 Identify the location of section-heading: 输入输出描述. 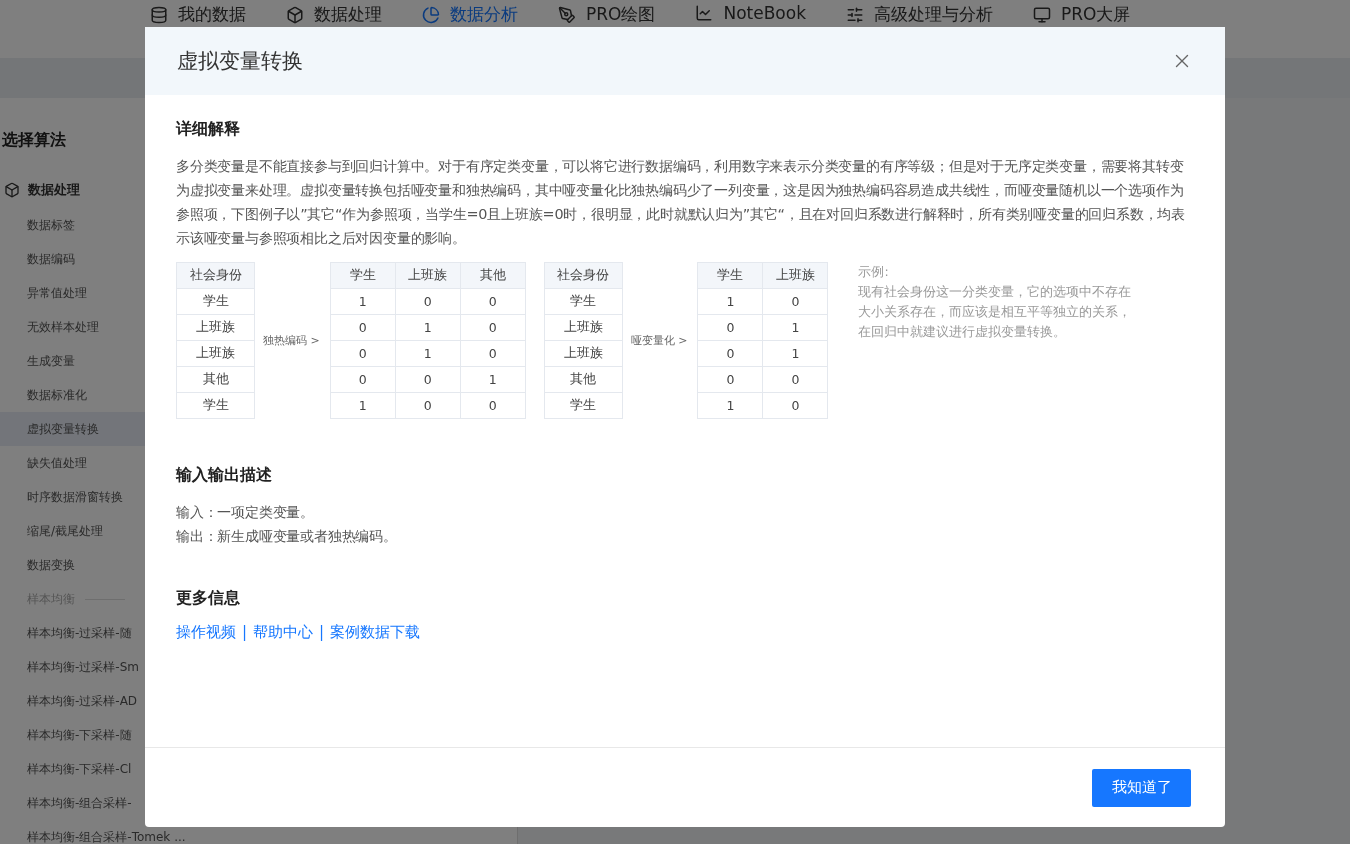
(224, 475).